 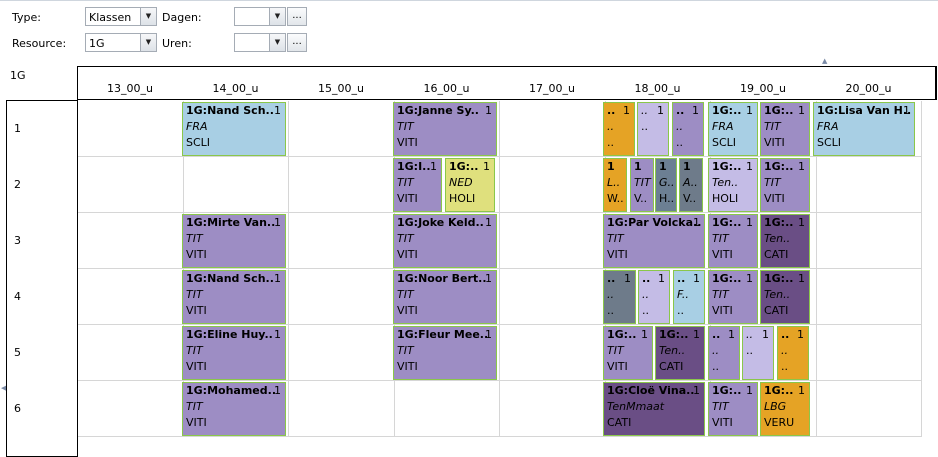 What do you see at coordinates (470, 185) in the screenshot?
I see `appointment-block: 1G:.. NED HOLI 1` at bounding box center [470, 185].